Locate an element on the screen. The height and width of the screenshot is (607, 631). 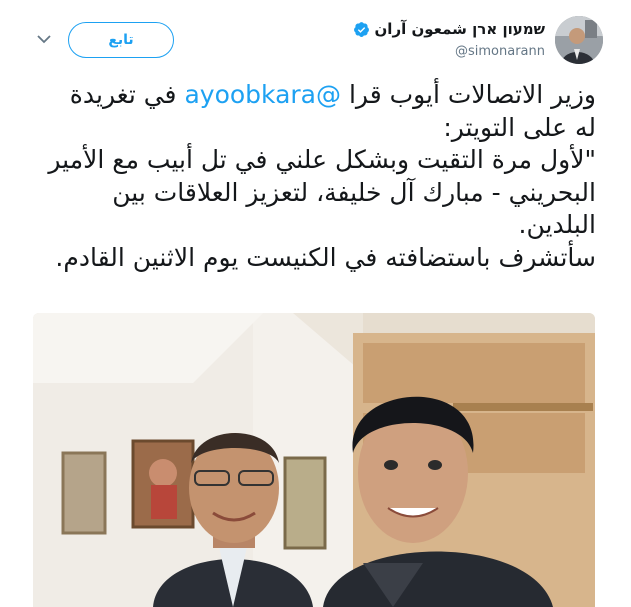
tweet-author: שמעון ארן شمعون آران @simonarann is located at coordinates (451, 42).